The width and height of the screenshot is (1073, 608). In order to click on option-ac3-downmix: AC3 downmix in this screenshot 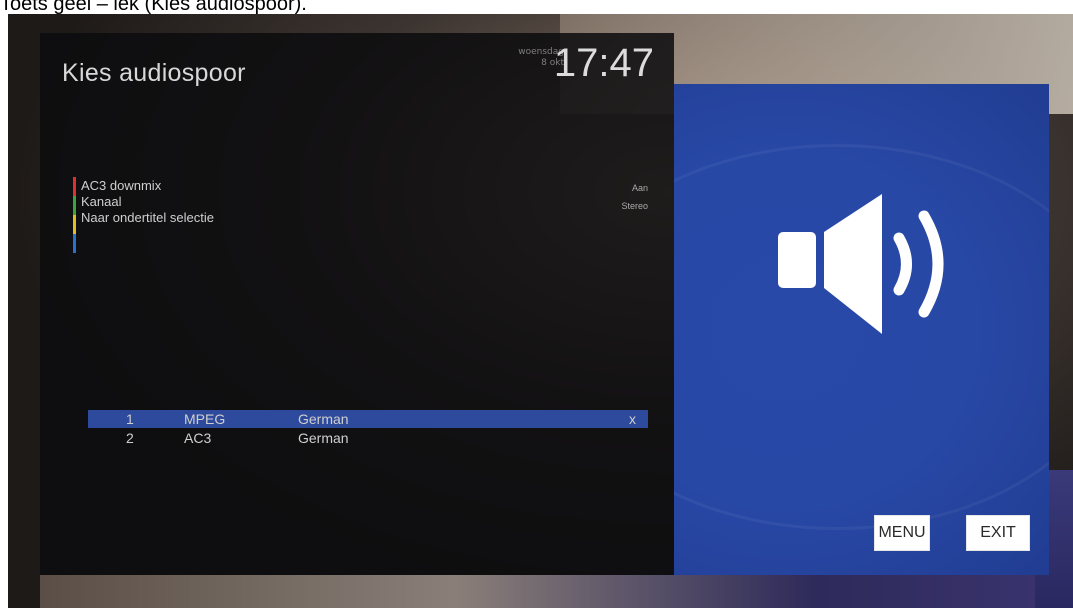, I will do `click(121, 186)`.